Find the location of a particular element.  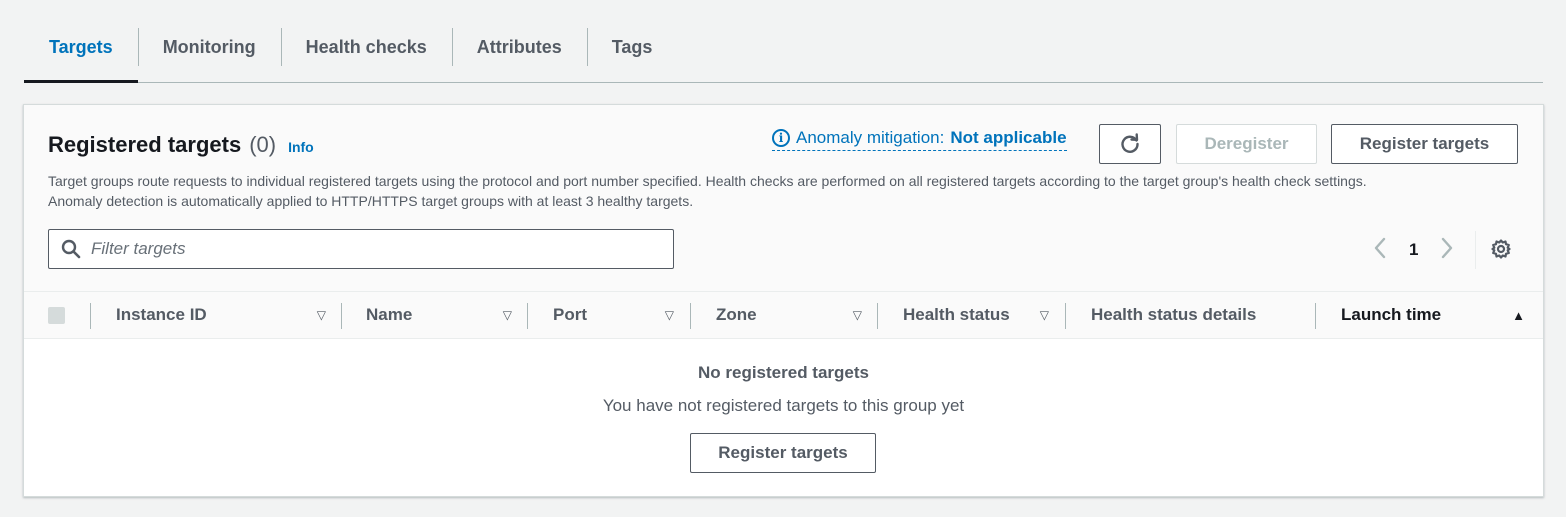

tab-label: Health checks is located at coordinates (366, 46).